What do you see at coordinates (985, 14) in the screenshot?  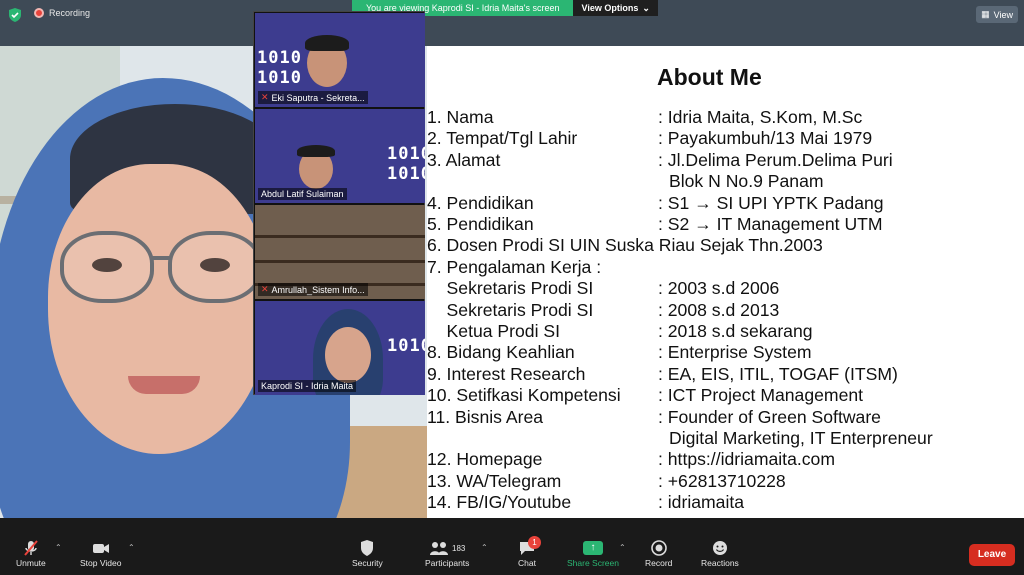 I see `grid-icon: ▦` at bounding box center [985, 14].